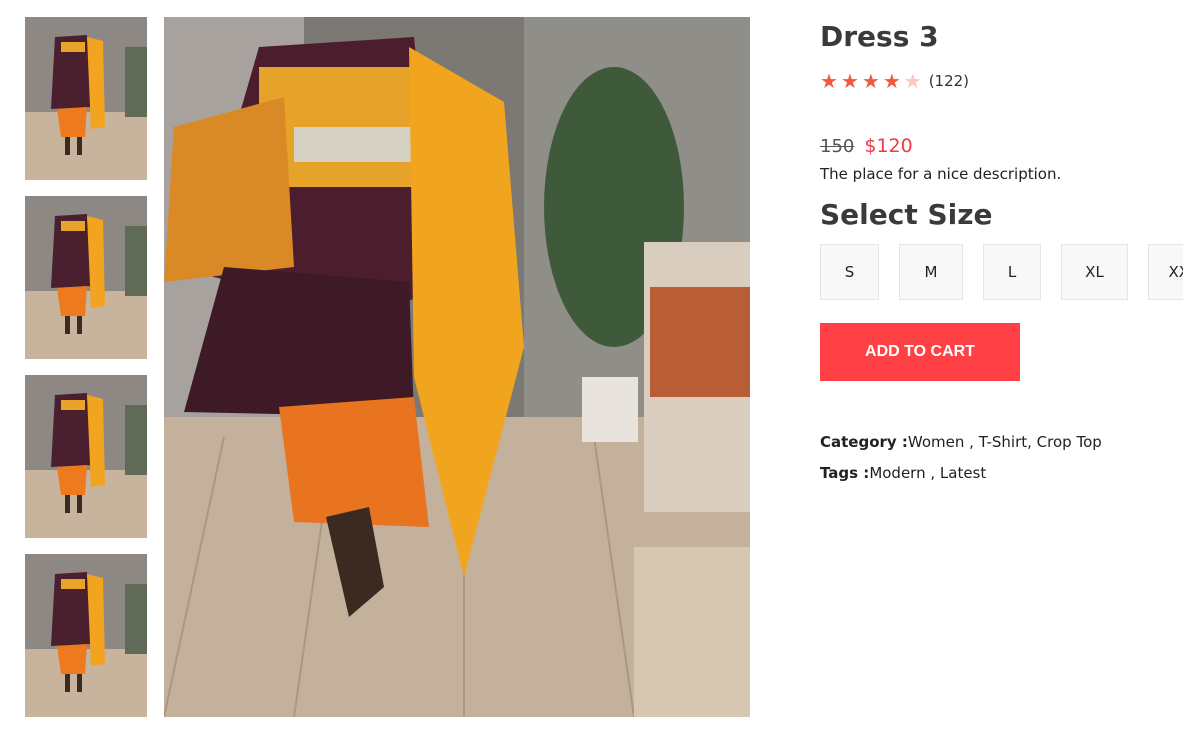 This screenshot has width=1183, height=747. Describe the element at coordinates (837, 146) in the screenshot. I see `old-price: 150` at that location.